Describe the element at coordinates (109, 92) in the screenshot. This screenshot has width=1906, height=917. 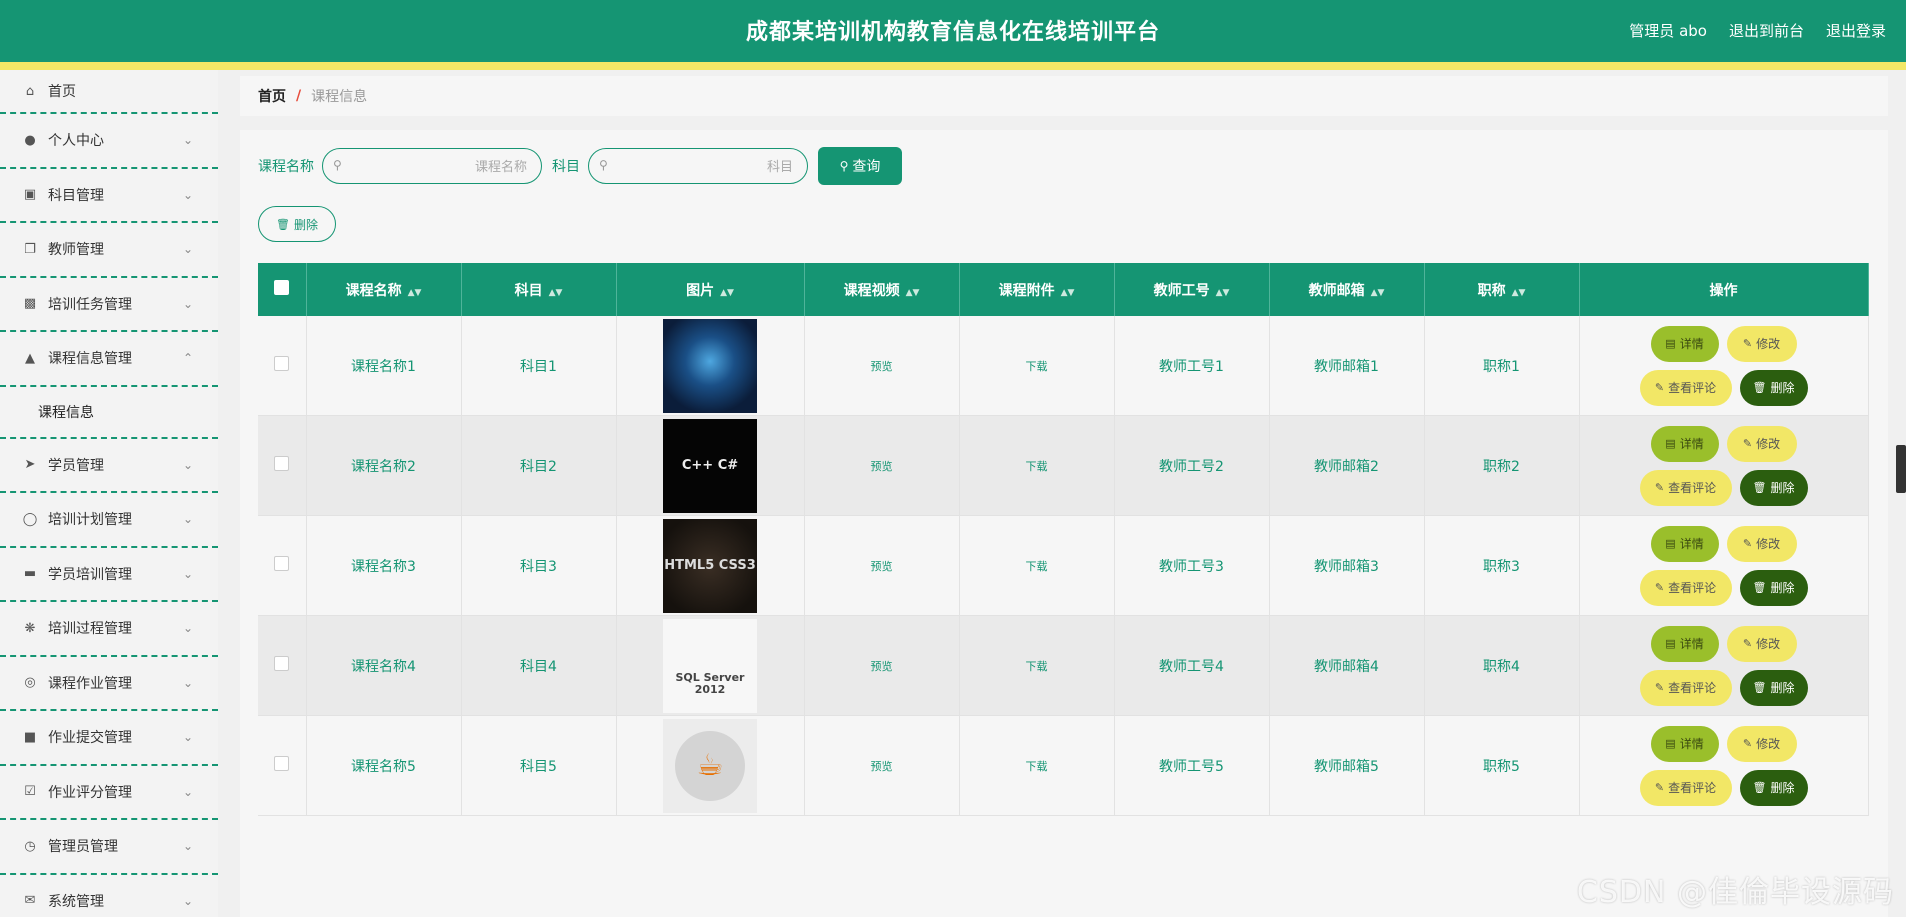
I see `sidebar-item-home: ⌂ 首页` at that location.